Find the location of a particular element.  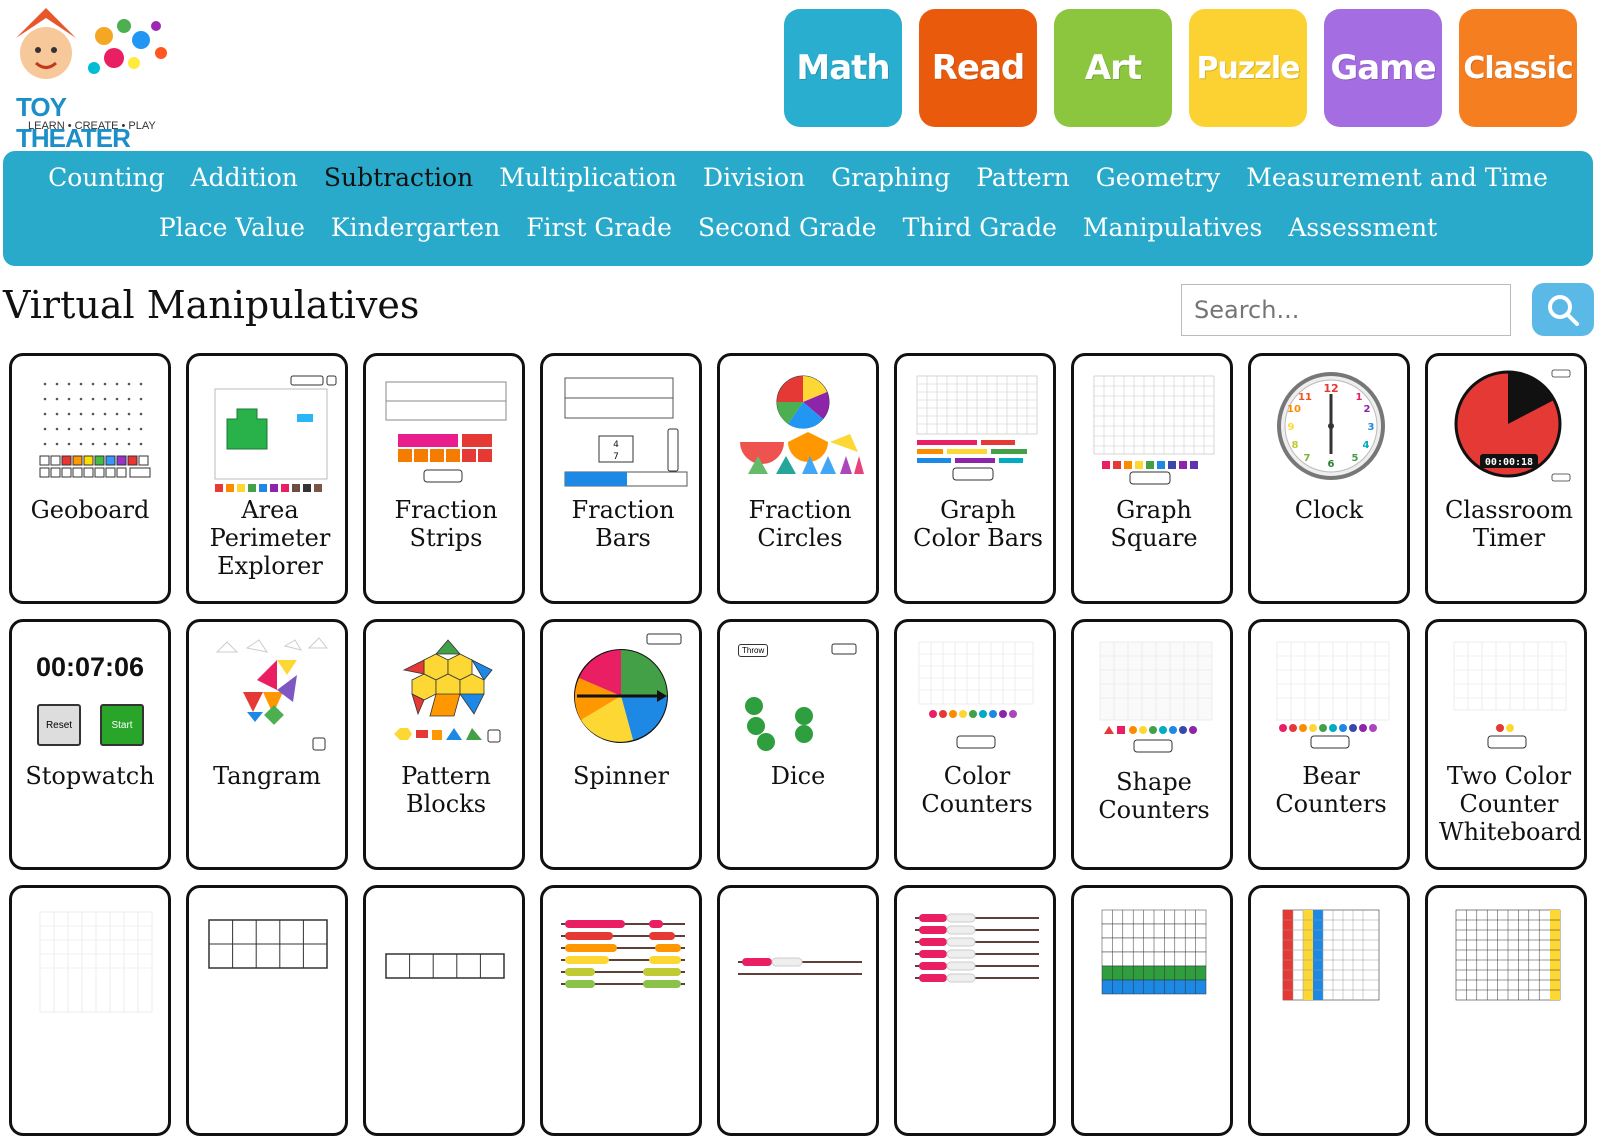

svg-text: 12 is located at coordinates (1330, 388).